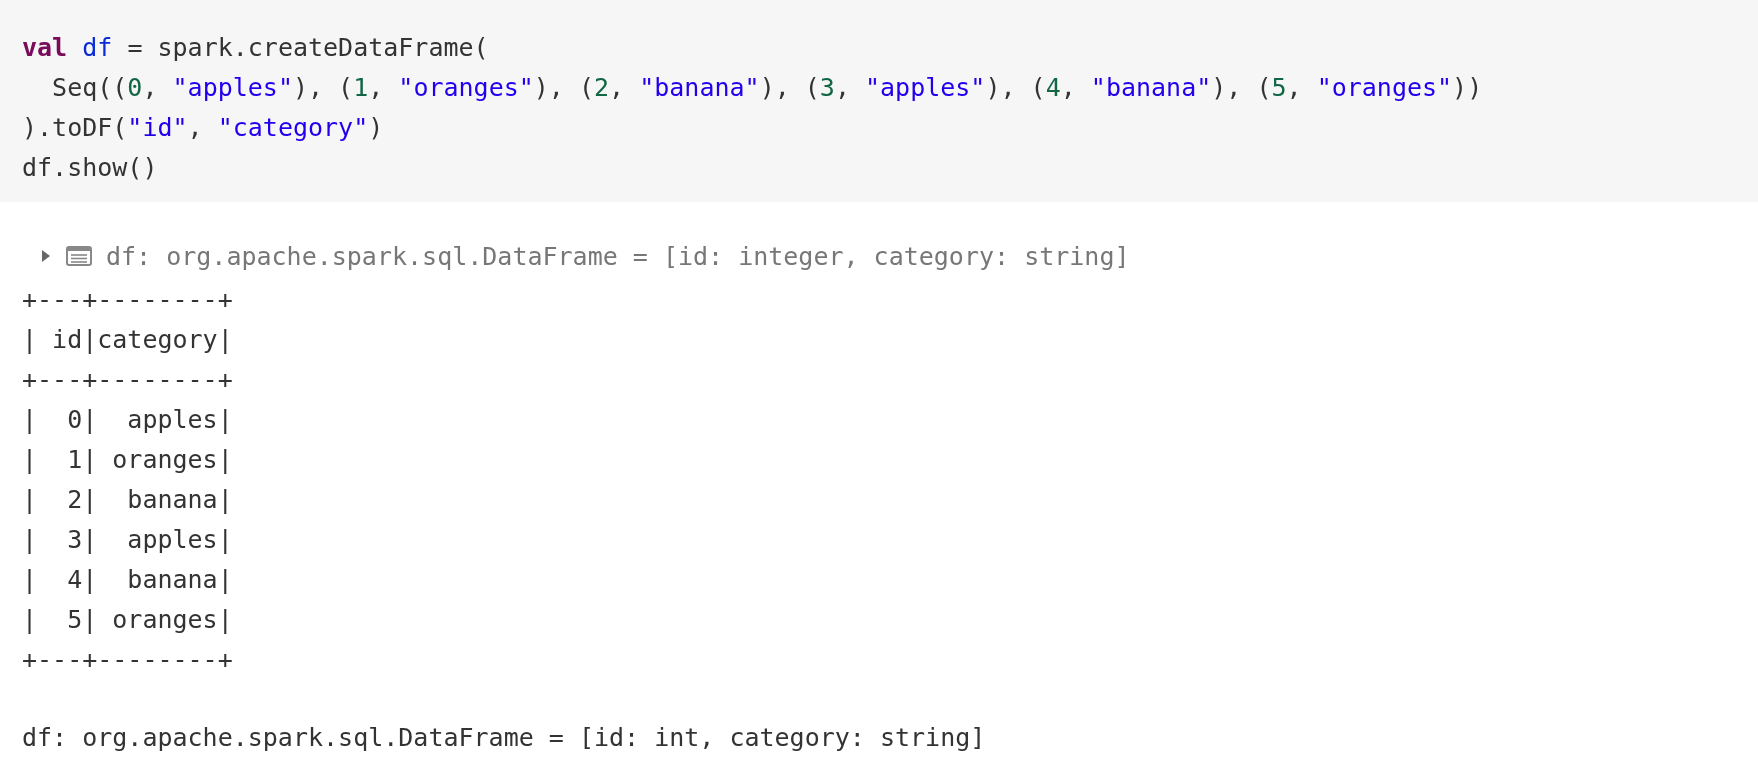 The height and width of the screenshot is (782, 1758). Describe the element at coordinates (255, 48) in the screenshot. I see `code-line: val df = spark.createDataFrame(` at that location.